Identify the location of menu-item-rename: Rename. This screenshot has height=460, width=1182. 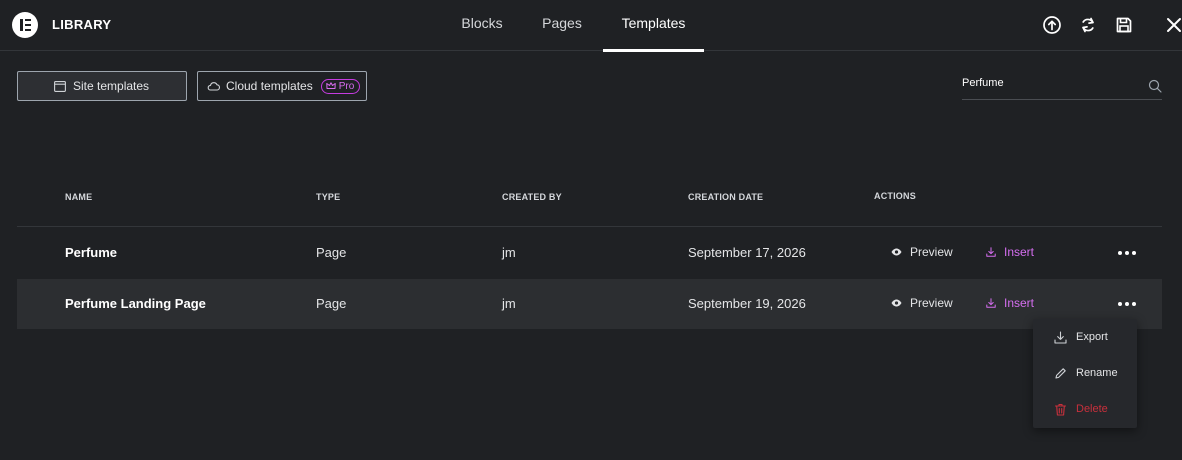
(1085, 373).